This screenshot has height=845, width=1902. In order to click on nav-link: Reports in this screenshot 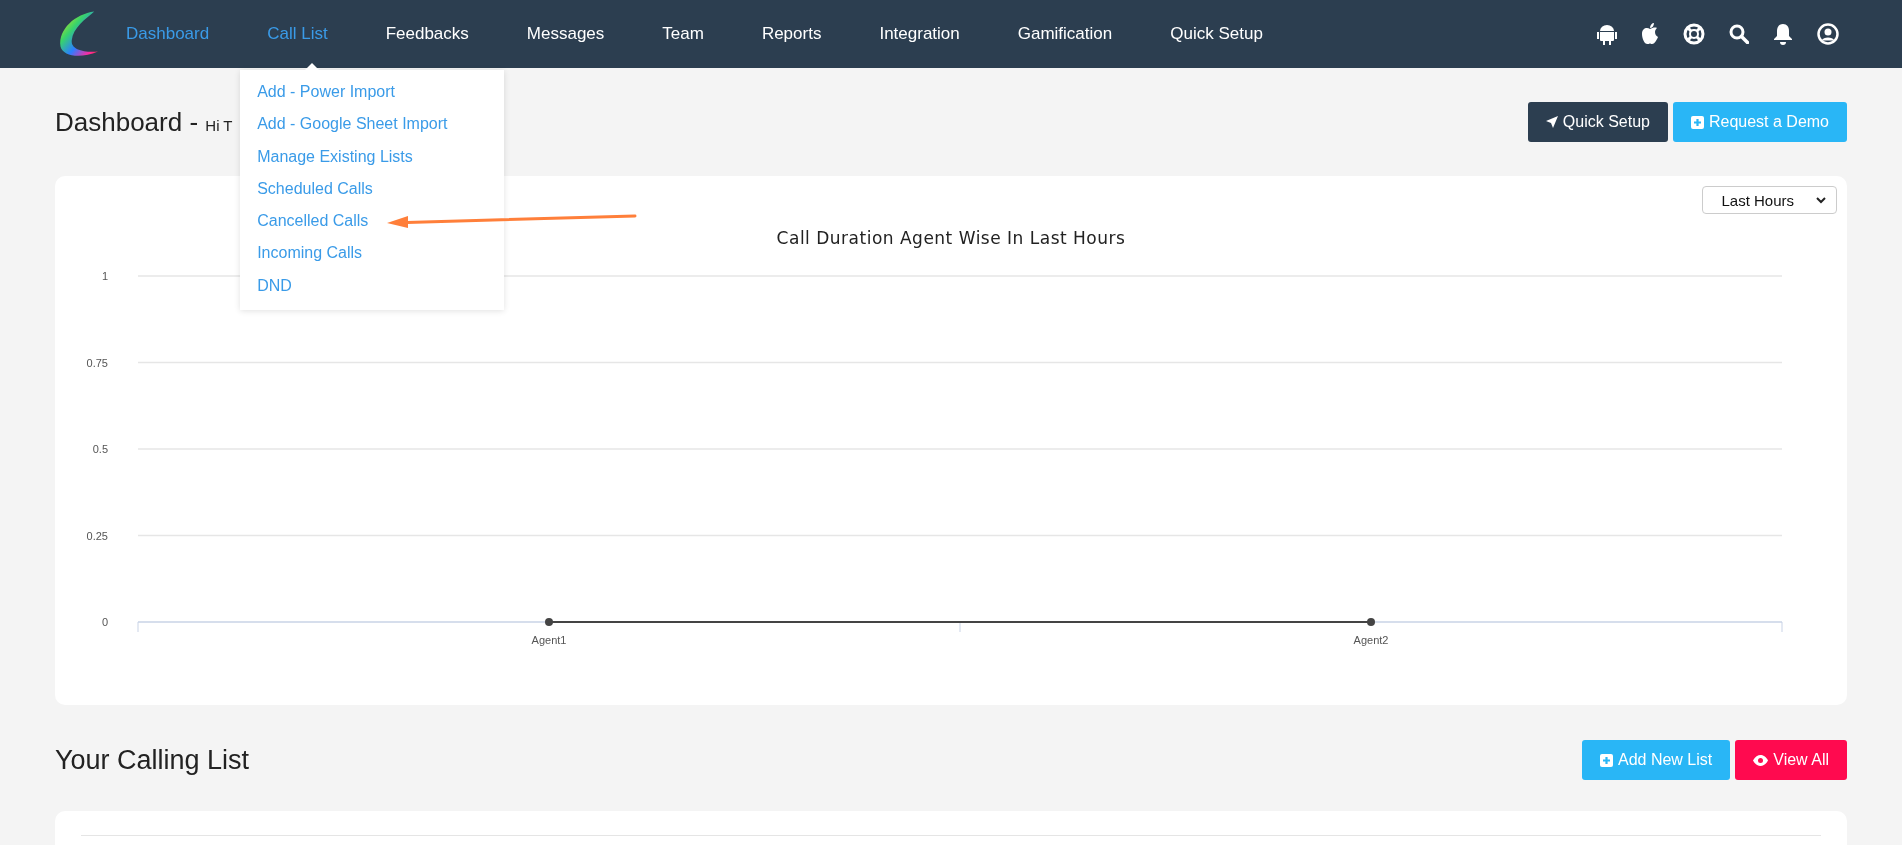, I will do `click(791, 34)`.